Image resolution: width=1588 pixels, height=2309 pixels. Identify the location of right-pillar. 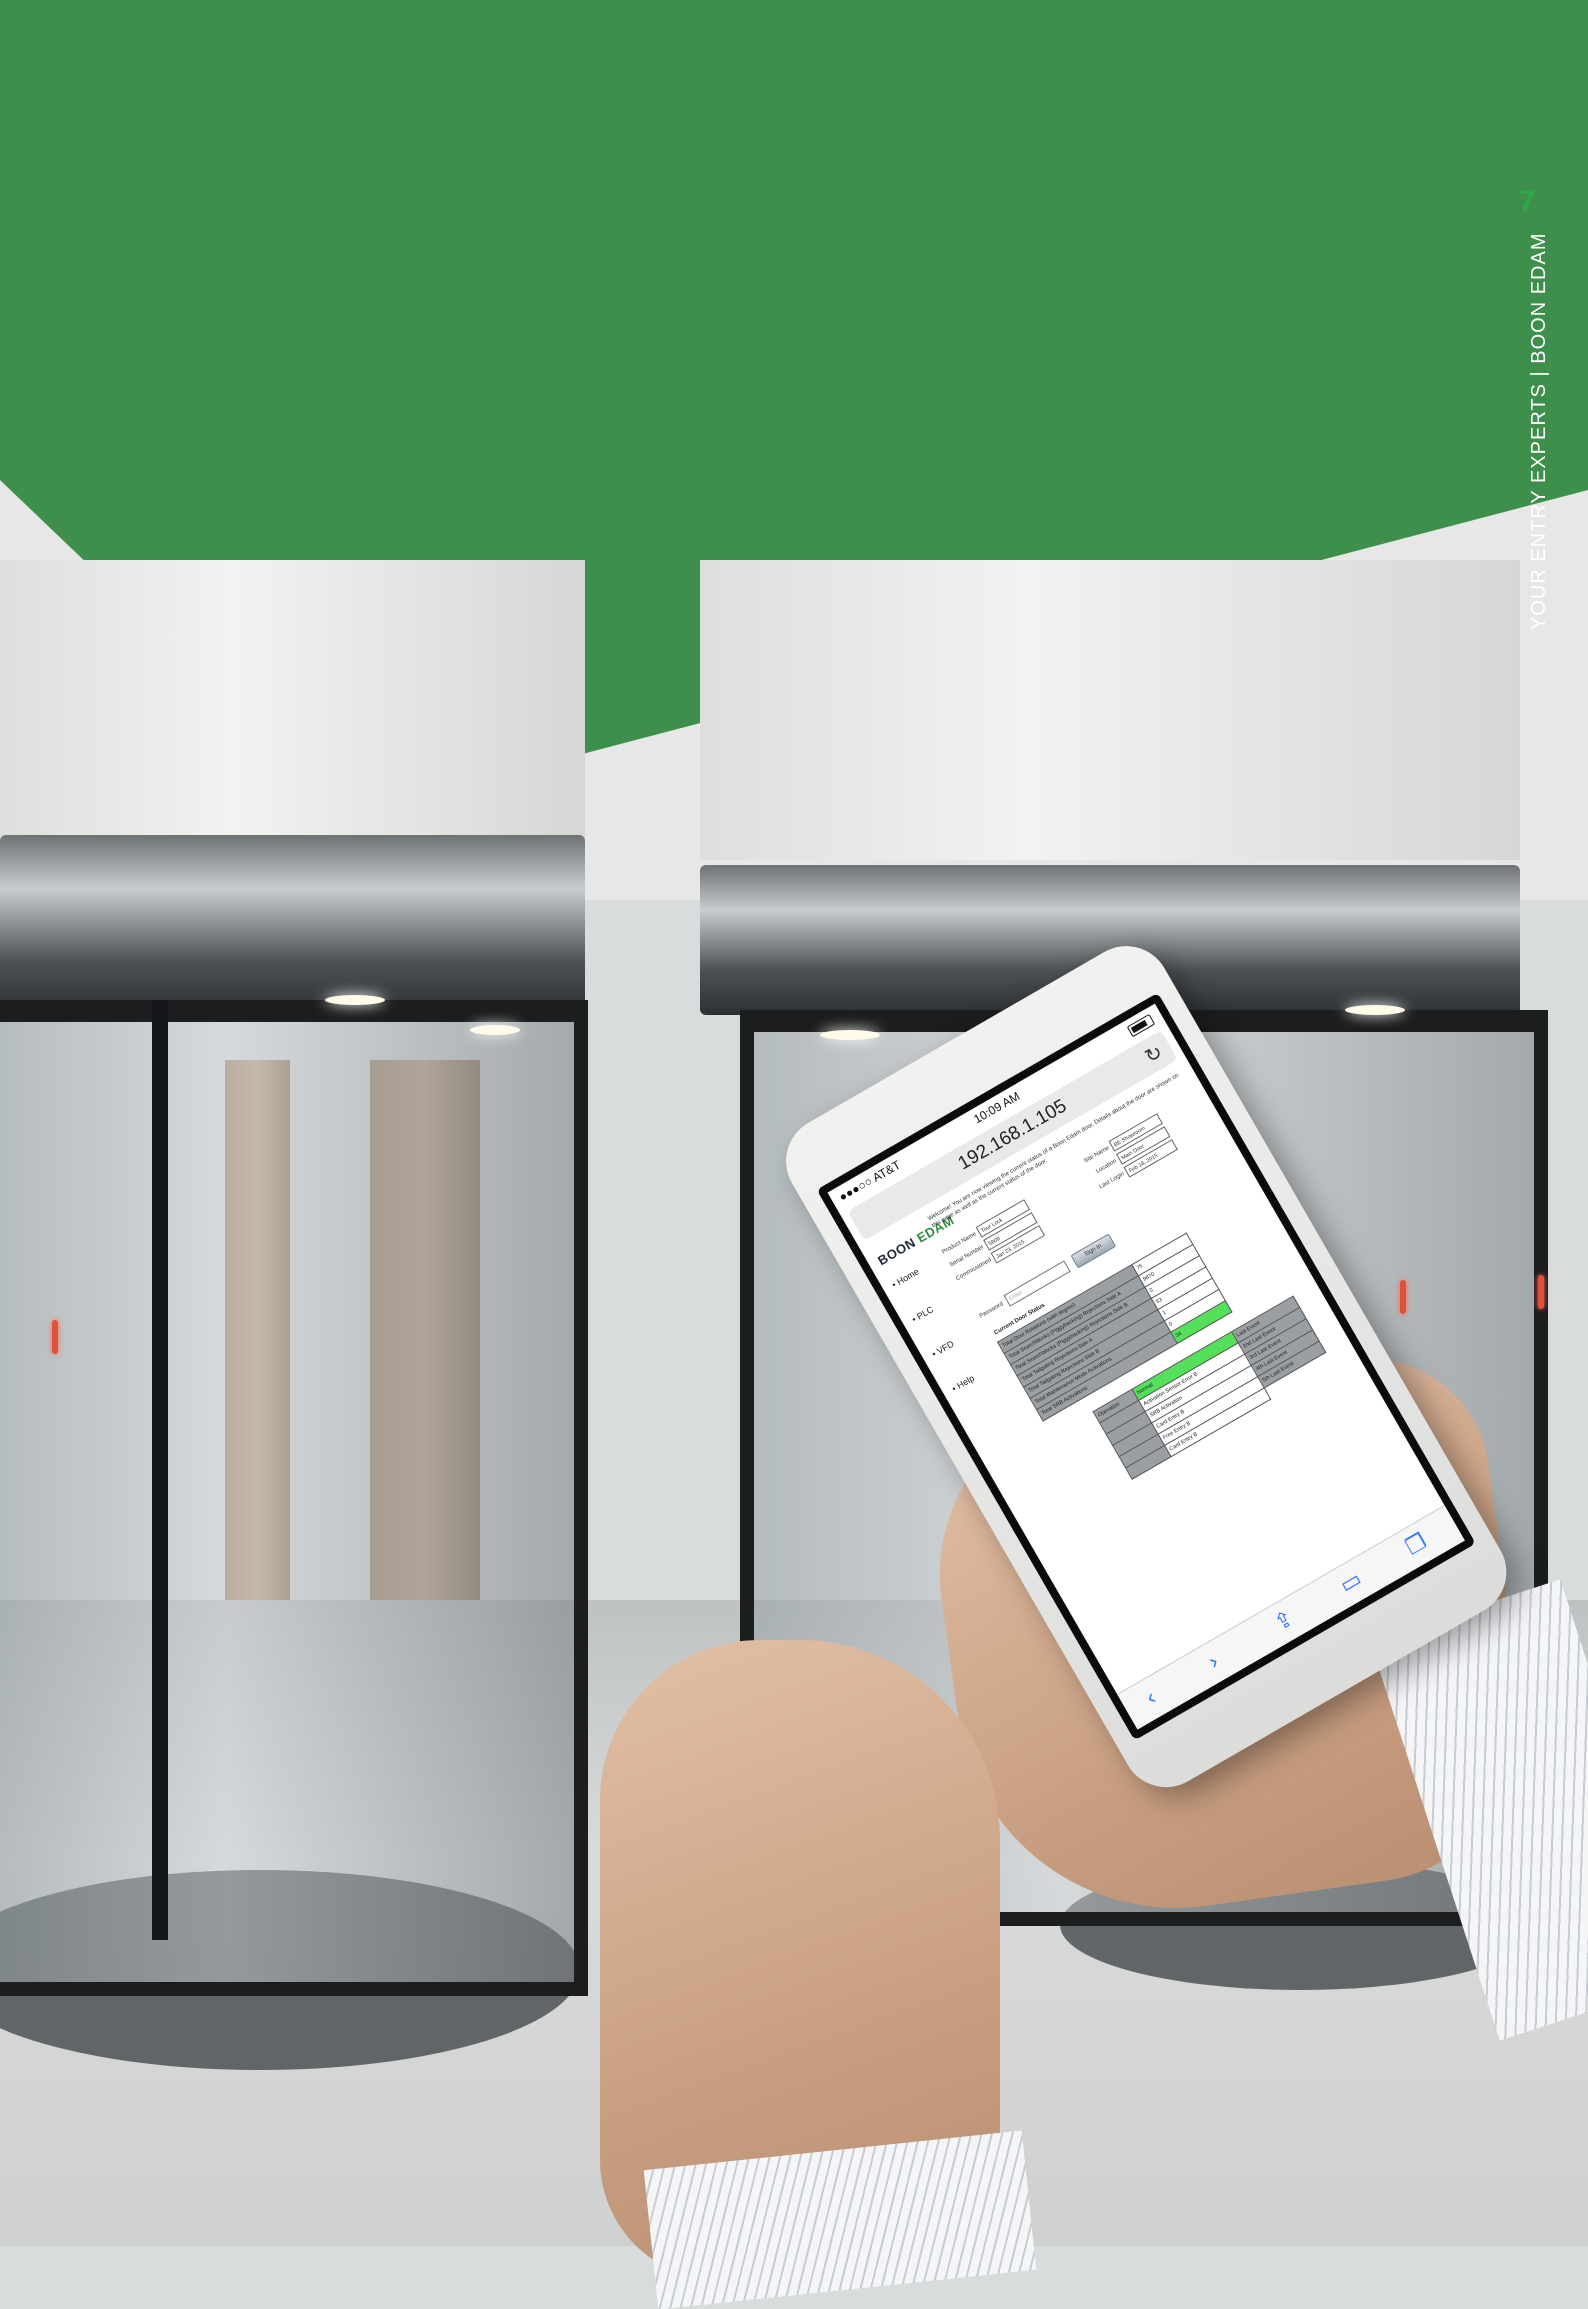
(1110, 710).